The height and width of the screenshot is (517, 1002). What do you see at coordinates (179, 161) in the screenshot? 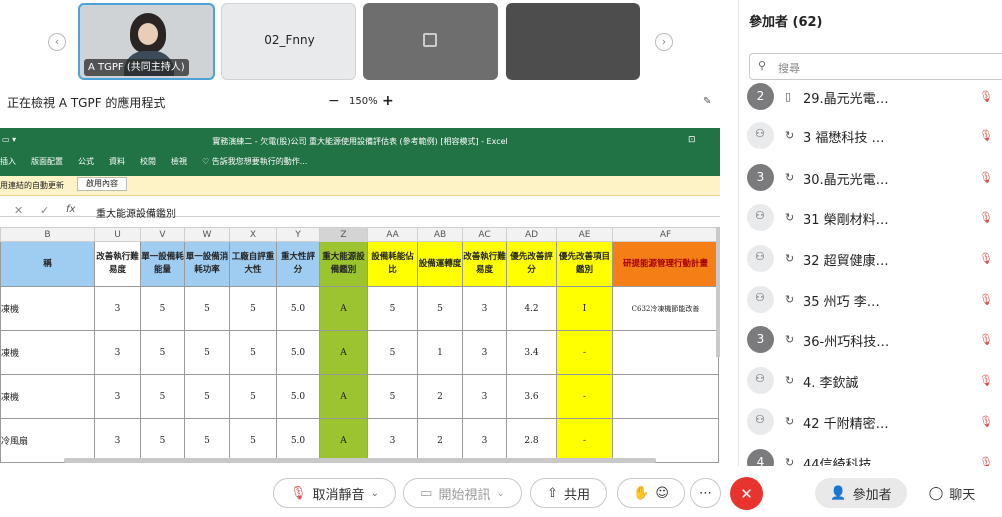
I see `tab-view: 檢視` at bounding box center [179, 161].